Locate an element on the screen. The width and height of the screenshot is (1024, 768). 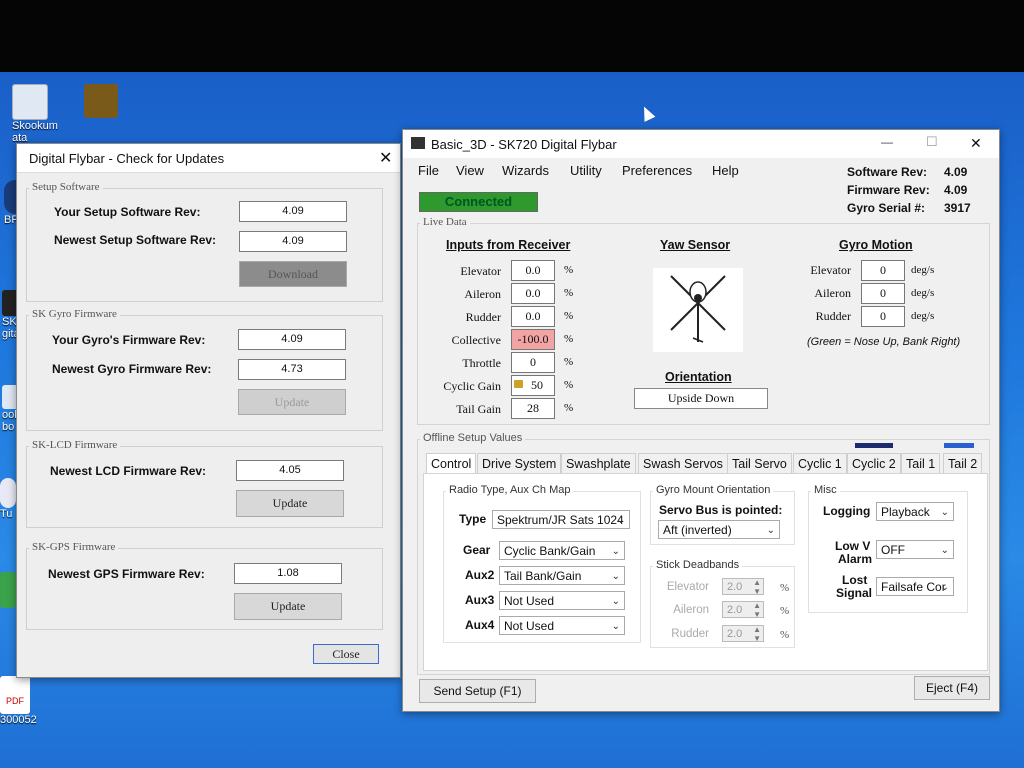
newest-gyro-rev-value: 4.73 is located at coordinates (292, 369).